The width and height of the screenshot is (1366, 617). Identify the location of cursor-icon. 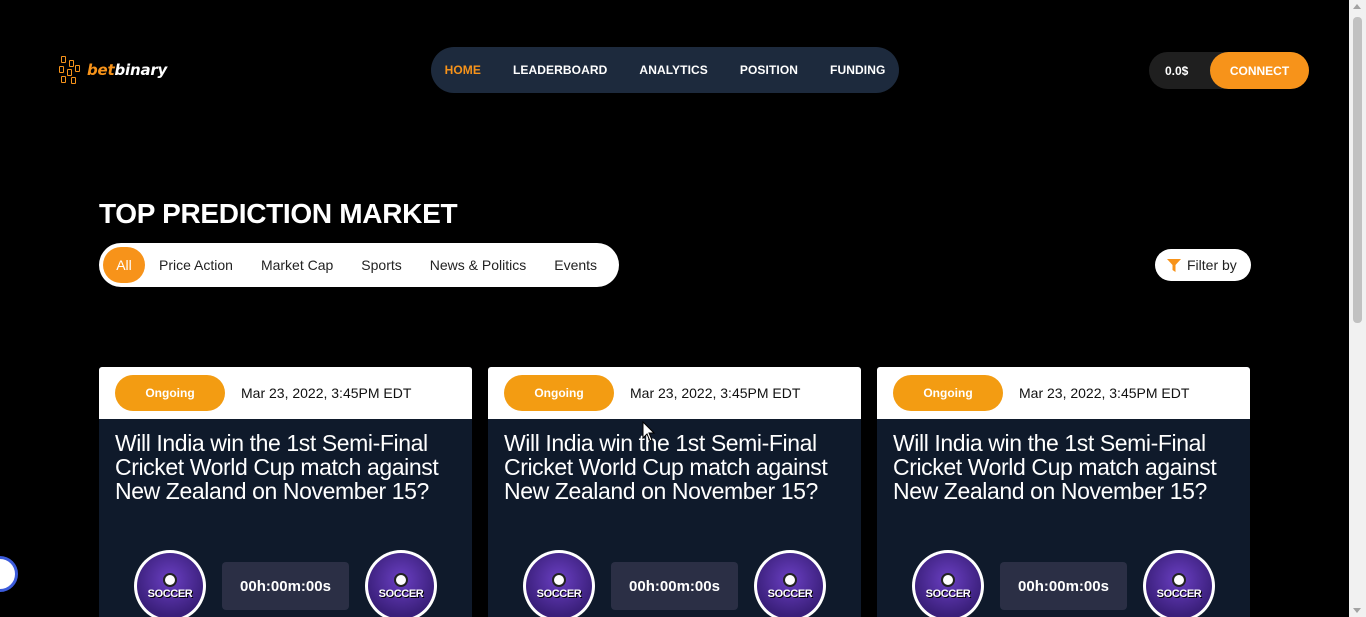
(649, 431).